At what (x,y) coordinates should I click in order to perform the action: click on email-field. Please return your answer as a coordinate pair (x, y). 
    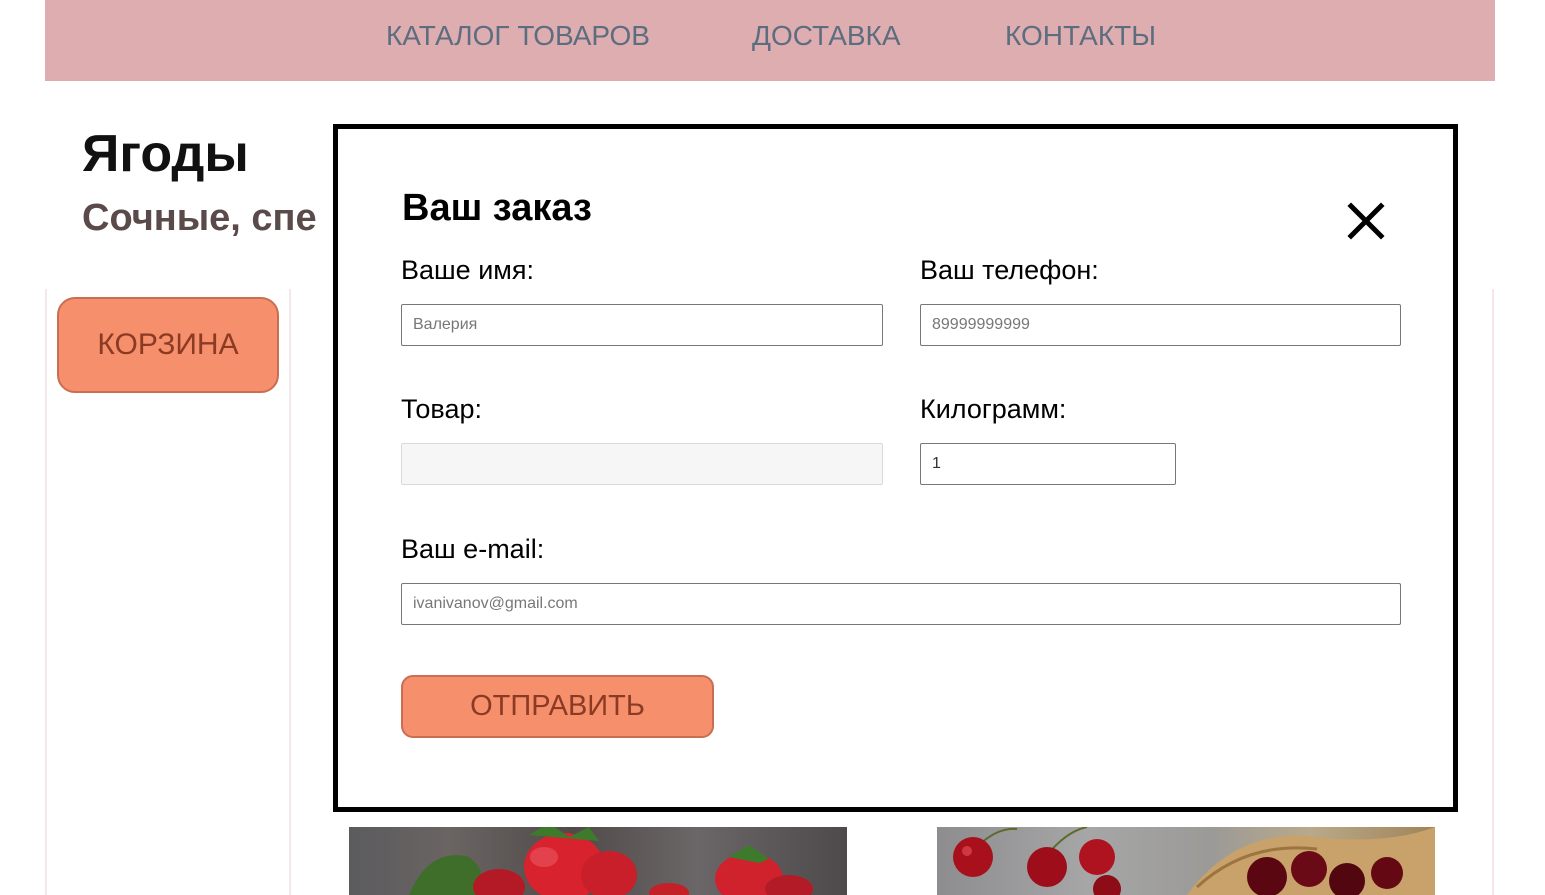
    Looking at the image, I should click on (901, 604).